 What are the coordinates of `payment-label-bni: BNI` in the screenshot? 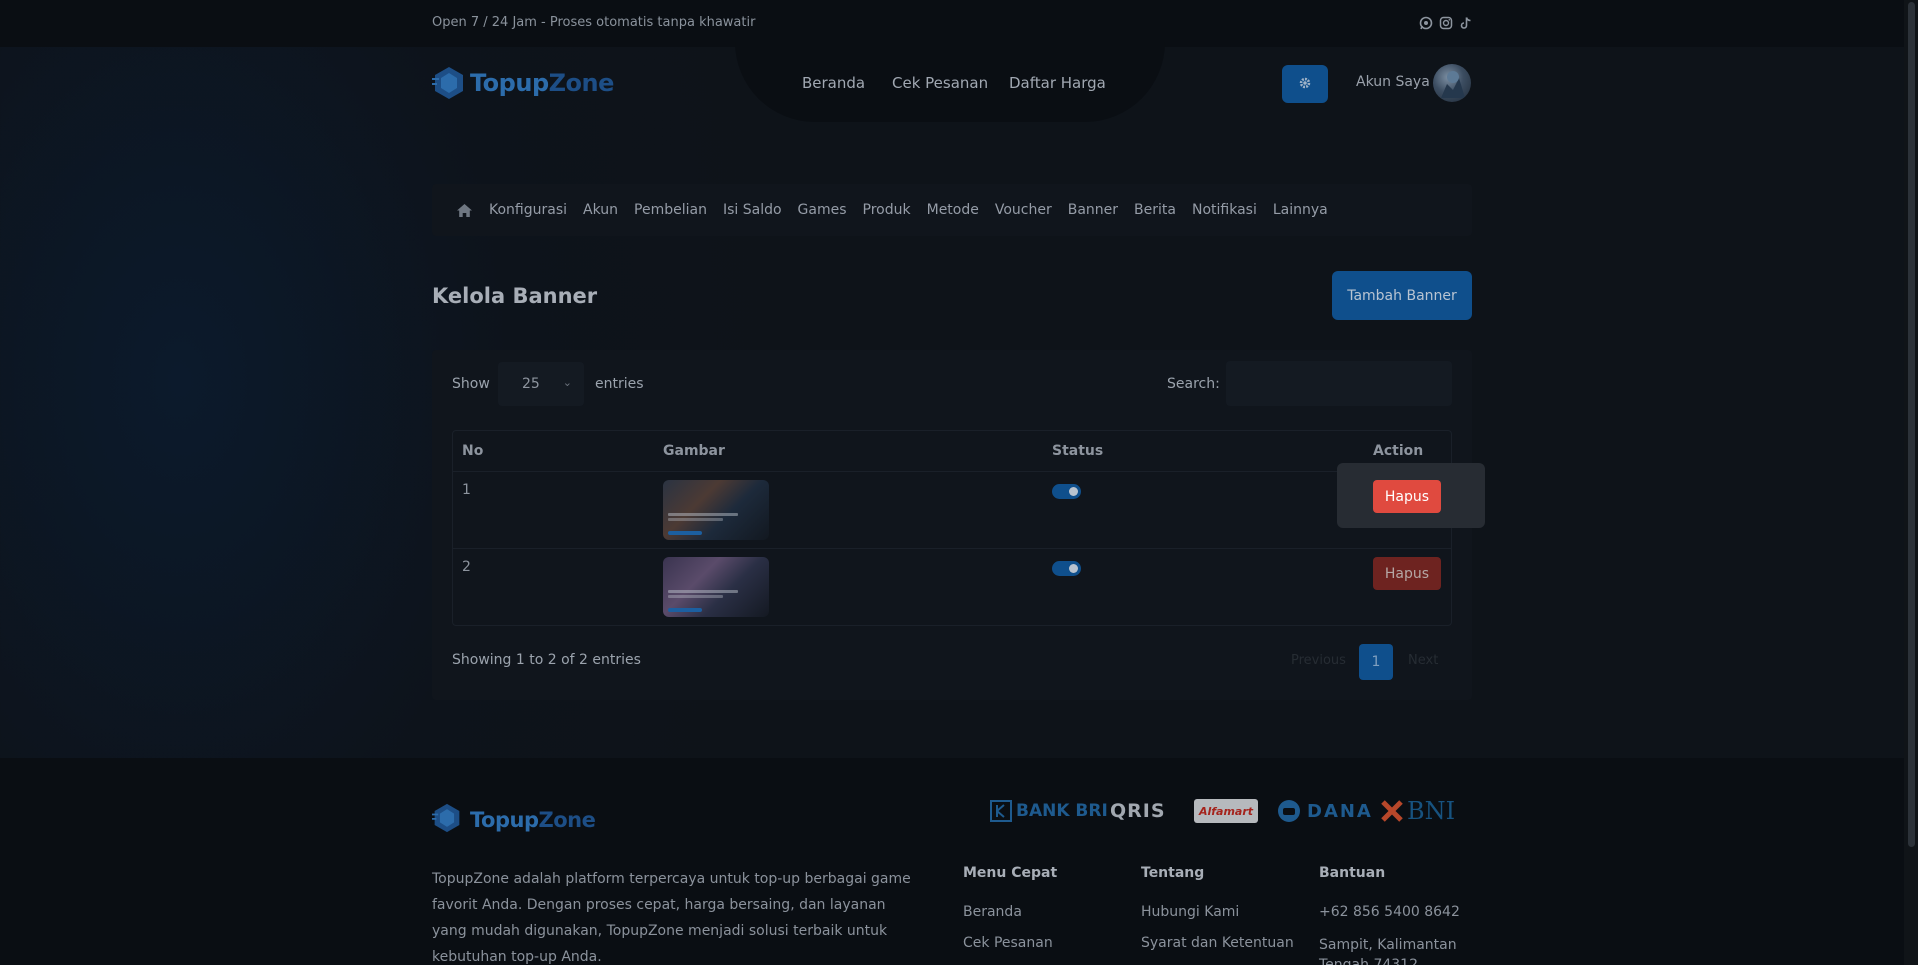 It's located at (1431, 811).